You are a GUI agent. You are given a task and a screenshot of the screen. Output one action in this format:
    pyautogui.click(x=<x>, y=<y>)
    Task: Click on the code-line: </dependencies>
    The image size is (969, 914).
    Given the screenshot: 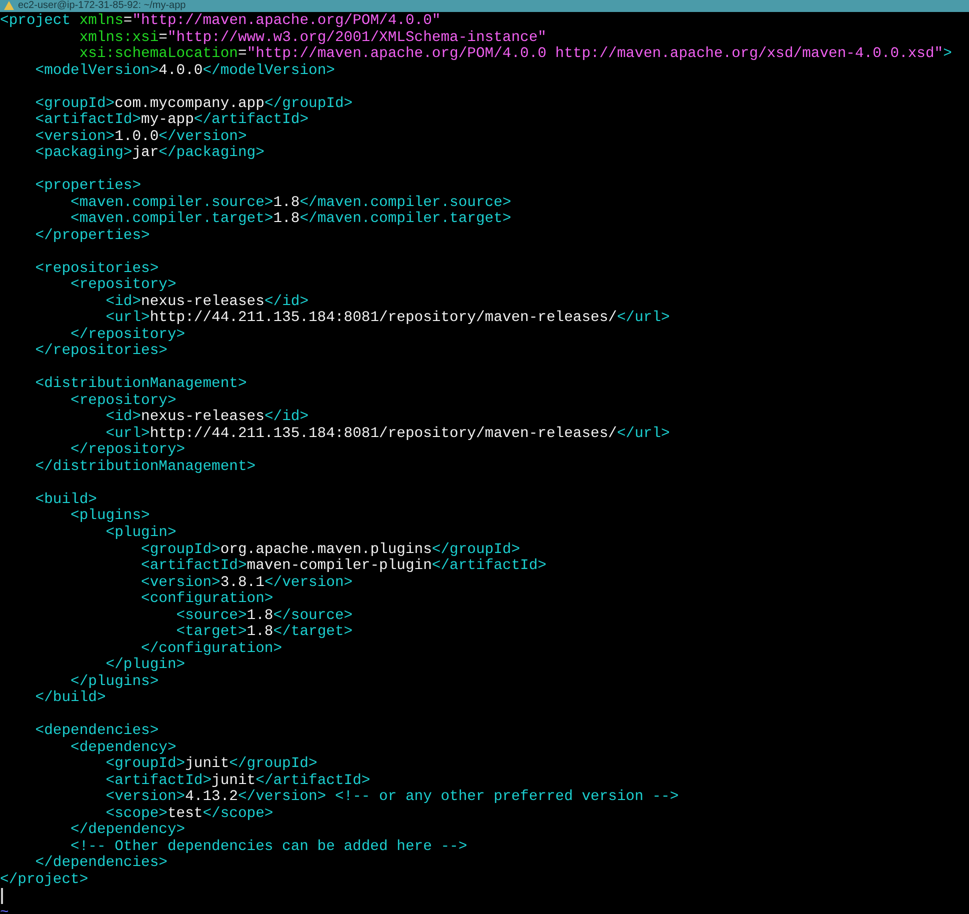 What is the action you would take?
    pyautogui.click(x=101, y=863)
    